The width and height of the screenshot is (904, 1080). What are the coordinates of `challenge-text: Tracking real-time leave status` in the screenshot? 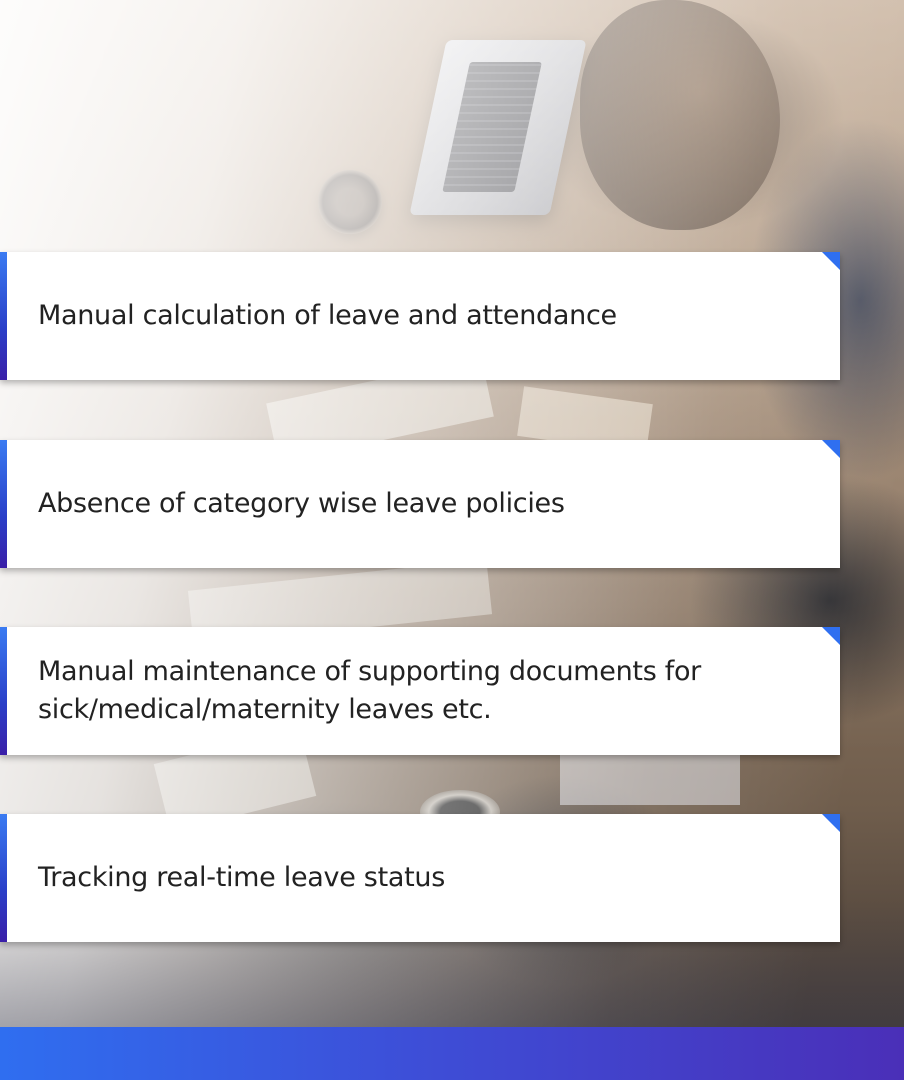 It's located at (241, 877).